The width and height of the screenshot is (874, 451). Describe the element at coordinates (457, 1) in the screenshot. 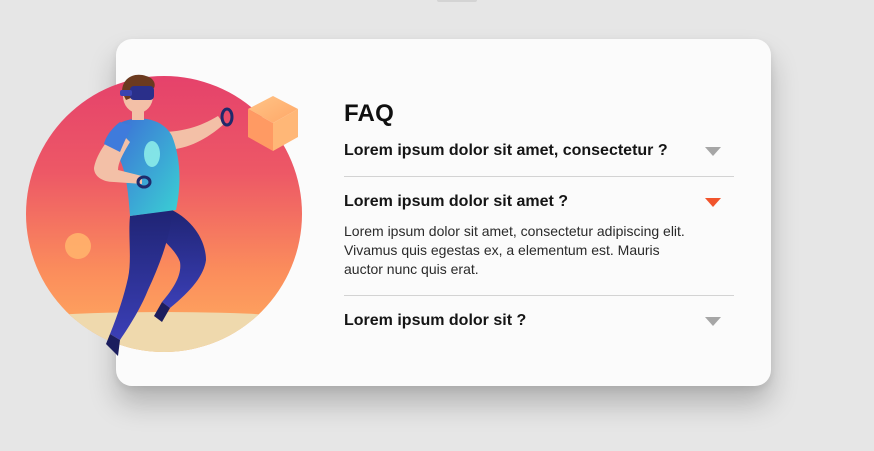

I see `top-edge-mark` at that location.